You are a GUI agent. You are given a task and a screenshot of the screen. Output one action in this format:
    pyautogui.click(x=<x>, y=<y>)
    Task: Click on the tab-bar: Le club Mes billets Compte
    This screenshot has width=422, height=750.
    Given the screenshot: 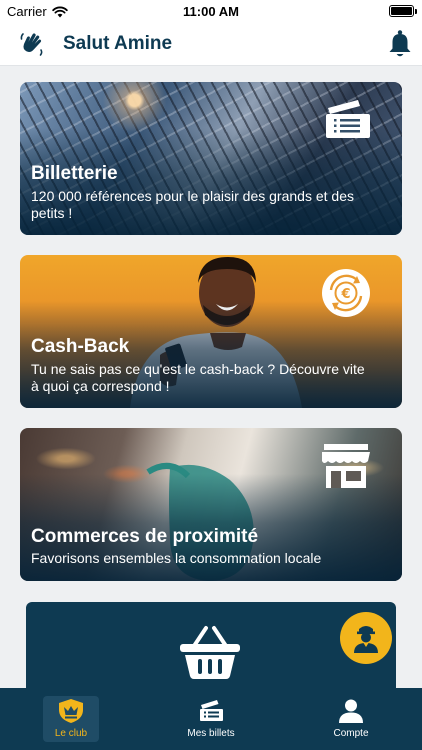 What is the action you would take?
    pyautogui.click(x=211, y=719)
    